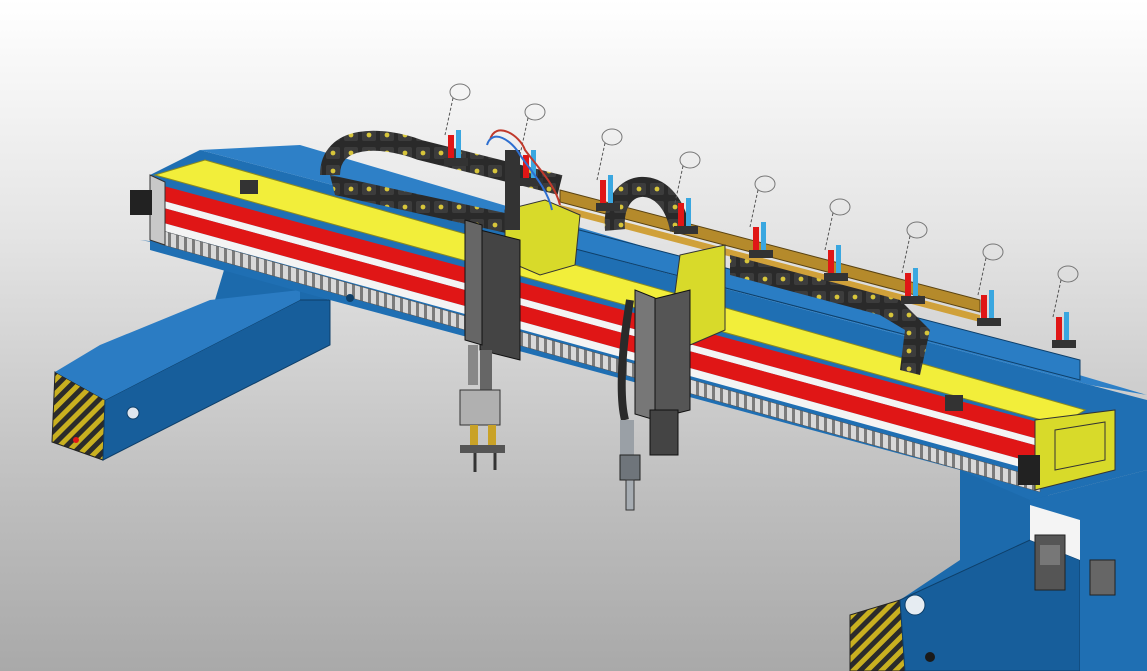 The height and width of the screenshot is (671, 1147). I want to click on oxy-fuel-torch-head, so click(482, 408).